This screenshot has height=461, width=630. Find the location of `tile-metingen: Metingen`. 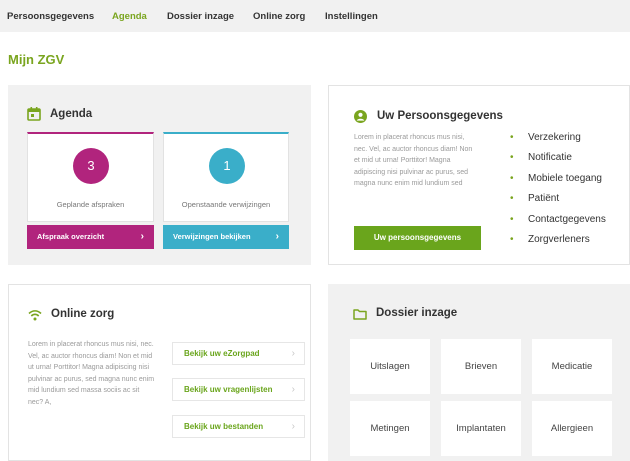

tile-metingen: Metingen is located at coordinates (390, 428).